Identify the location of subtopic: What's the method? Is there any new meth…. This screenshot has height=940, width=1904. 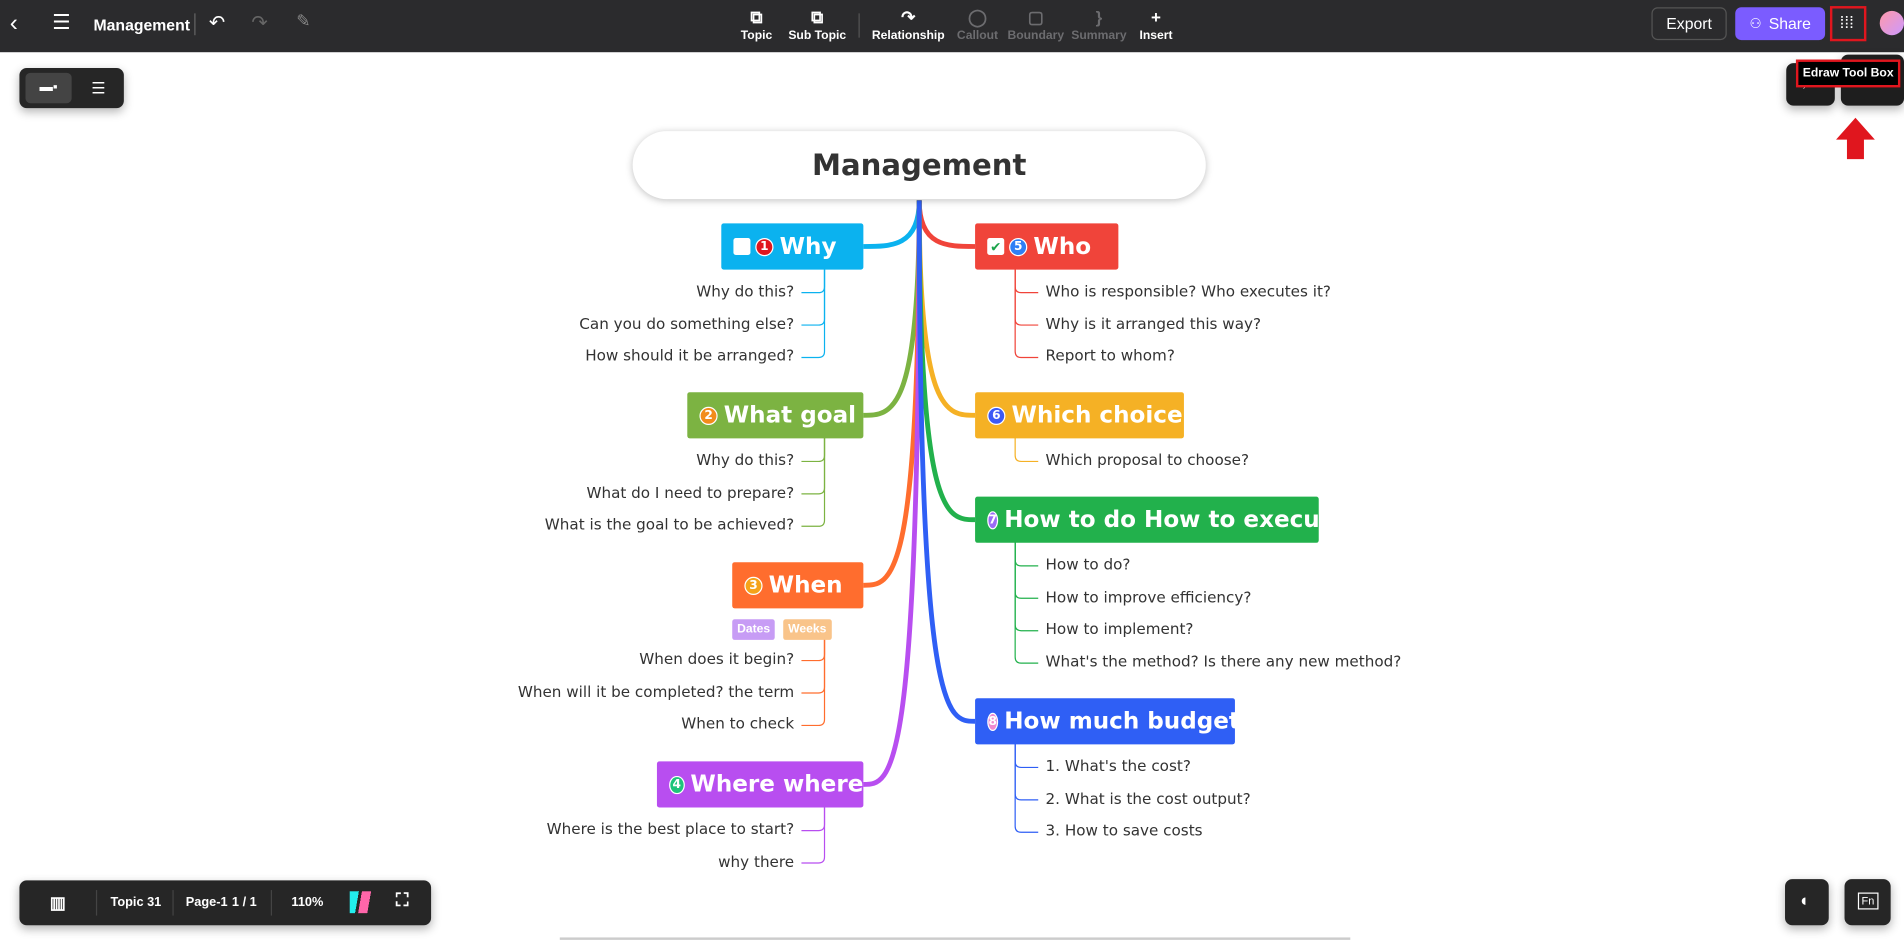
(1224, 661).